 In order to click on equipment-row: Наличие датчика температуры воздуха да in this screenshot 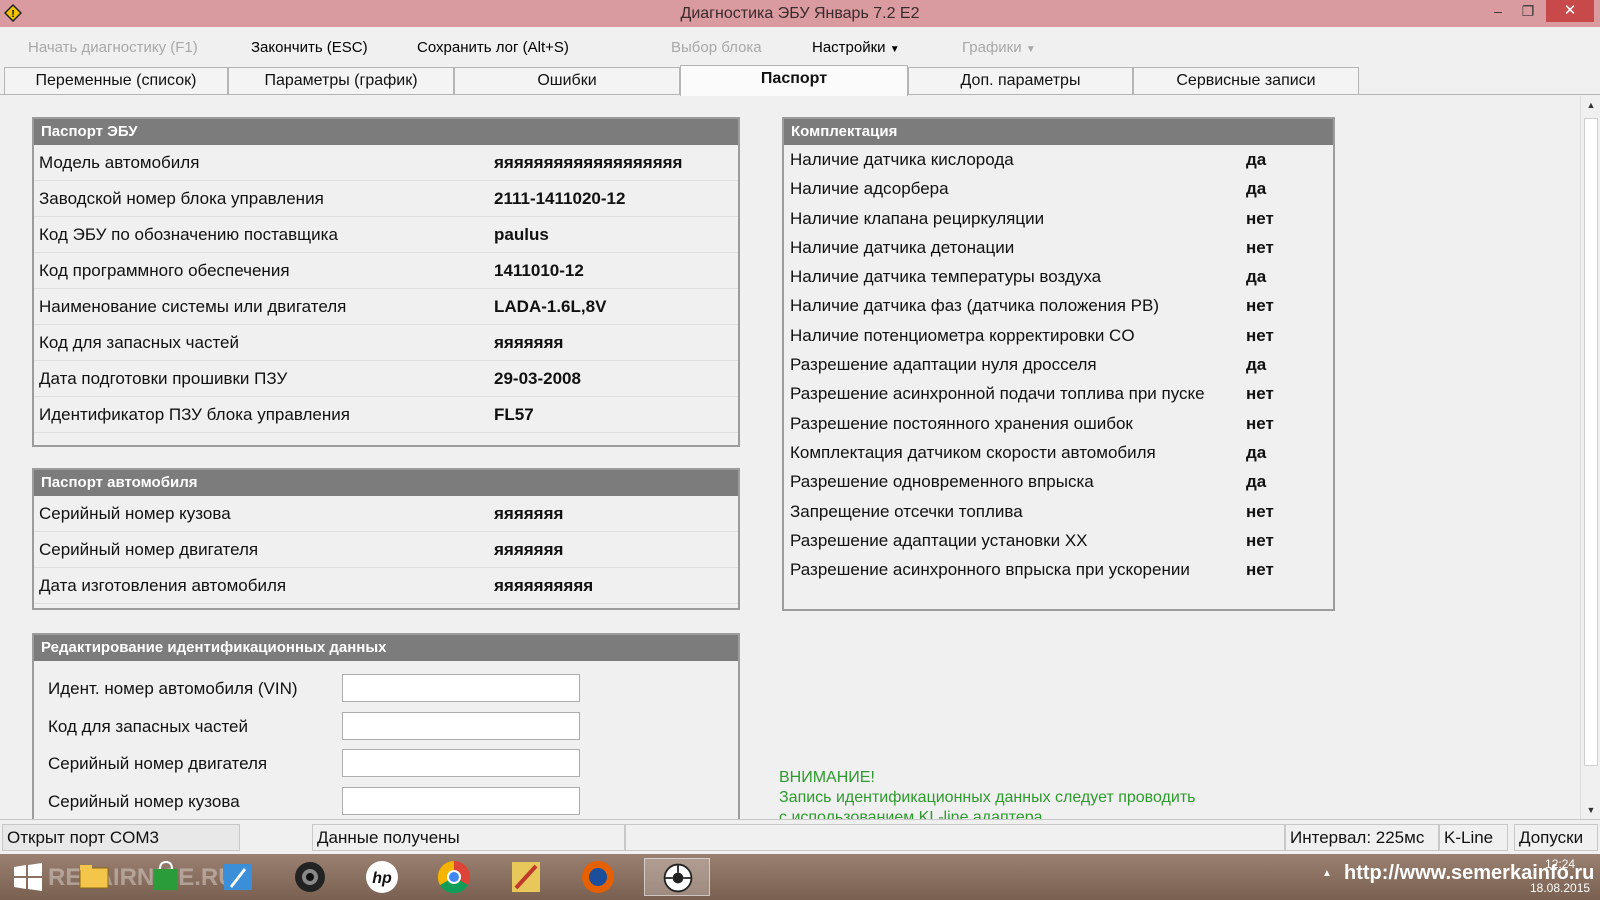, I will do `click(1058, 276)`.